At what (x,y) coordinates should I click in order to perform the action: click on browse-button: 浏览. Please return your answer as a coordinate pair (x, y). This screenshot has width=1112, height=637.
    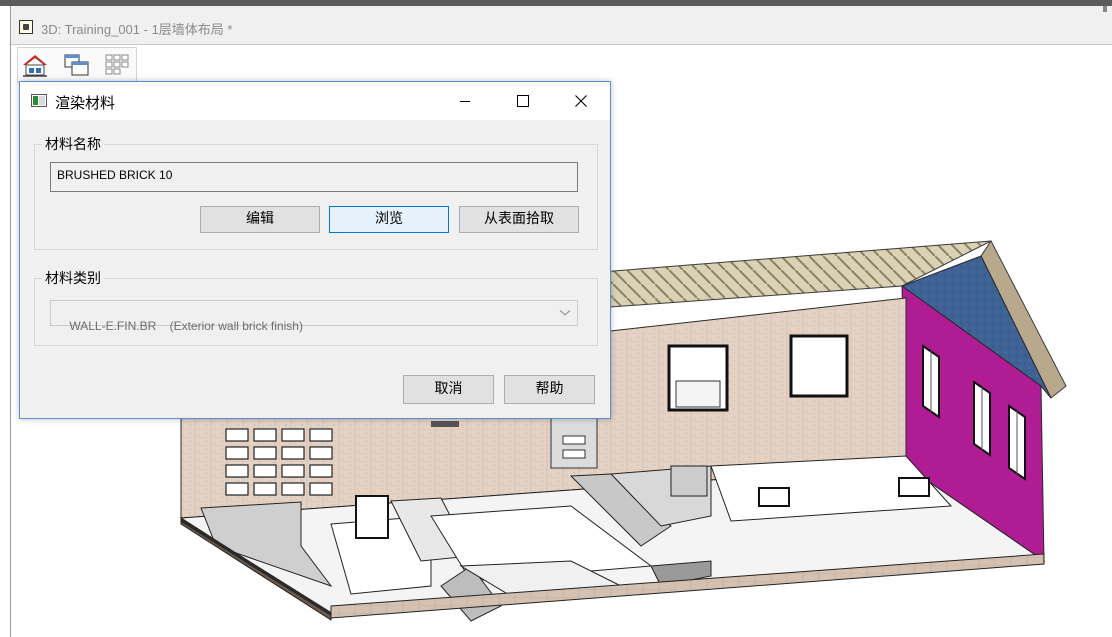
    Looking at the image, I should click on (389, 219).